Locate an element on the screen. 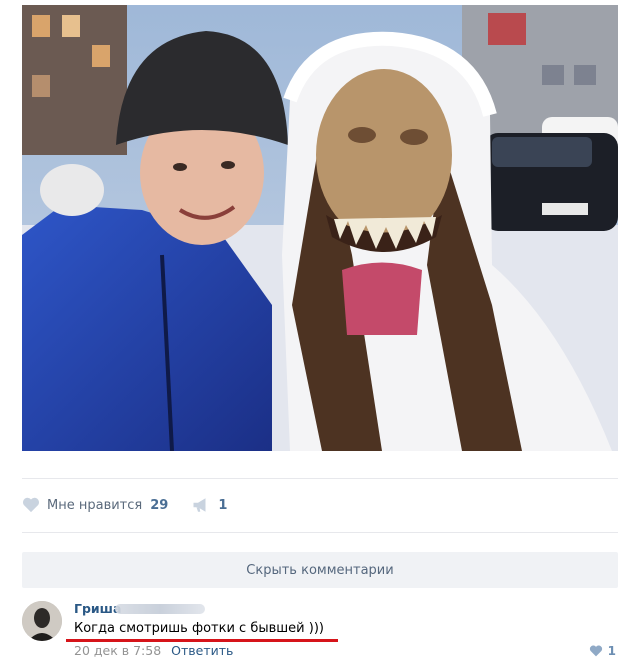 The width and height of the screenshot is (640, 672). reply-link: Ответить is located at coordinates (202, 650).